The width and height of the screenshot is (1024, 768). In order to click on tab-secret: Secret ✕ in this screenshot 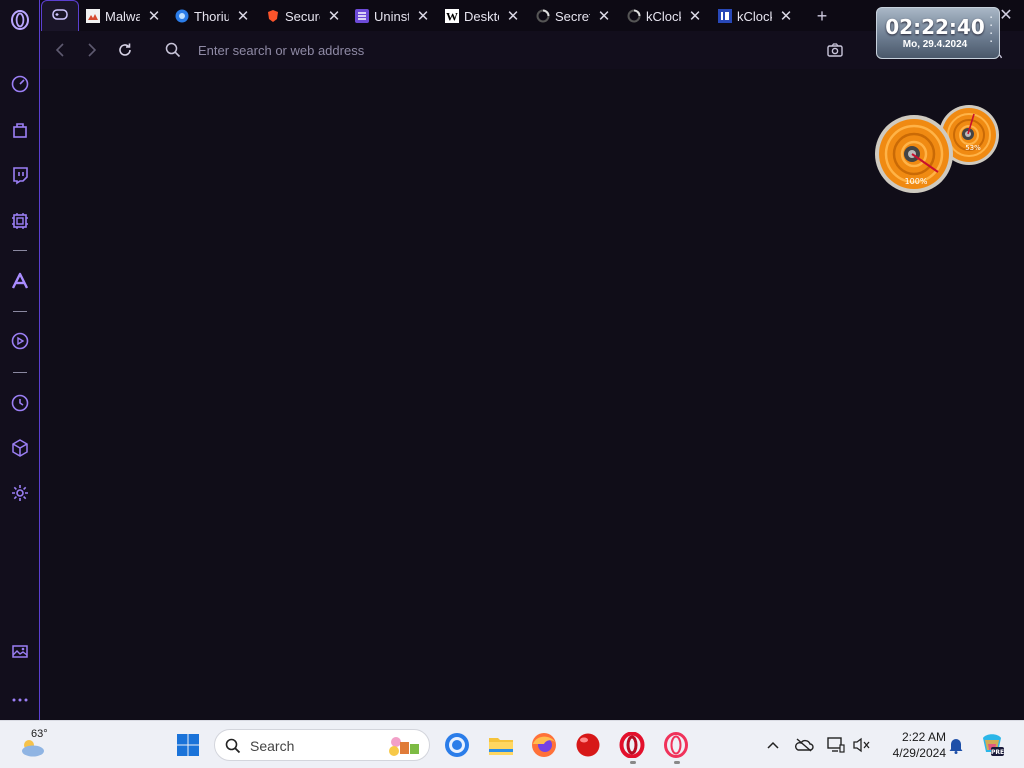, I will do `click(574, 16)`.